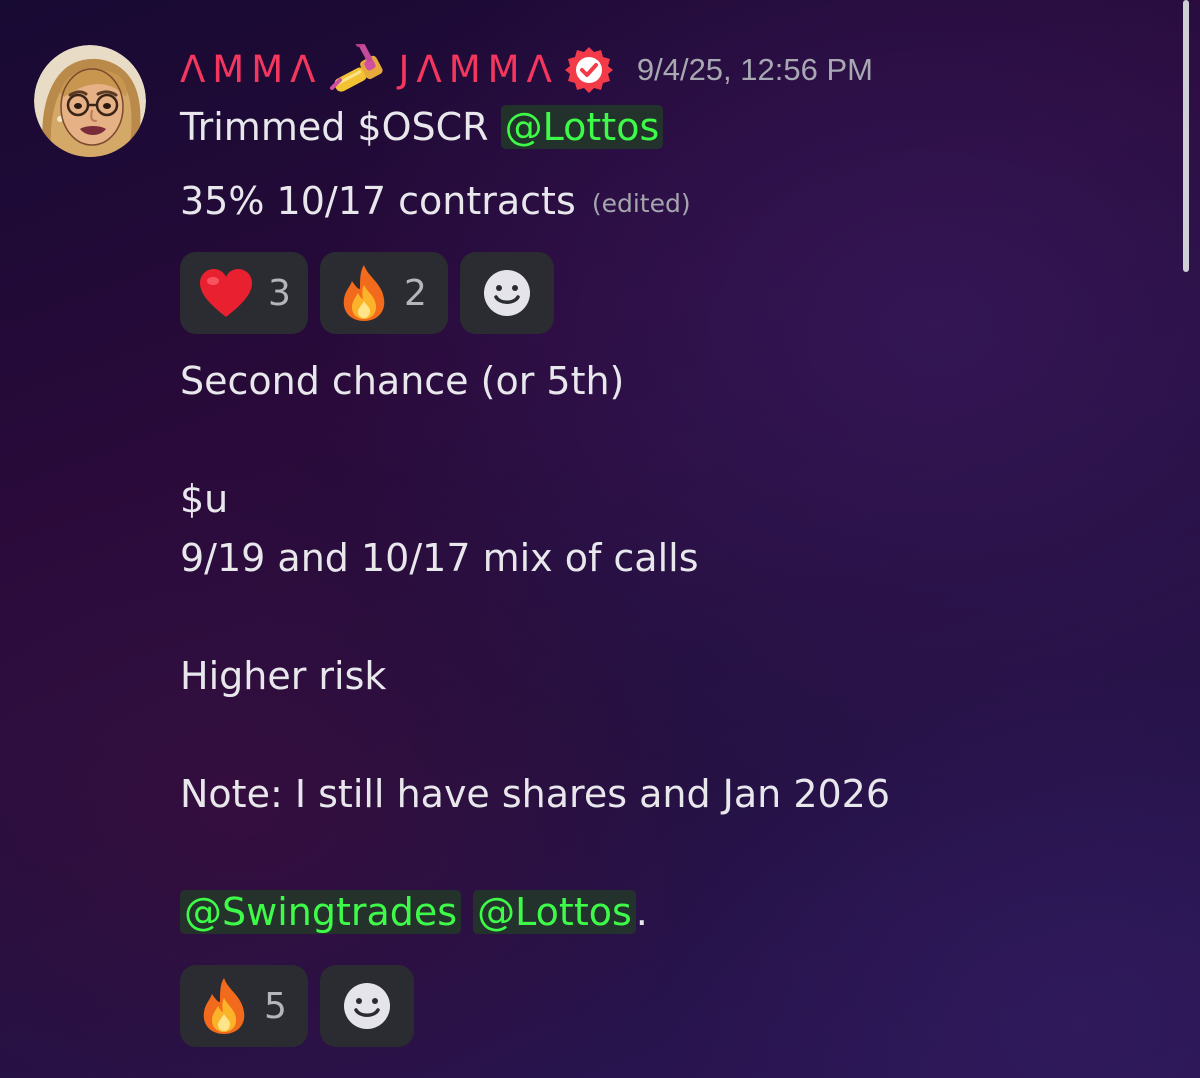 Image resolution: width=1200 pixels, height=1078 pixels. I want to click on nail-polish-emoji-icon, so click(357, 68).